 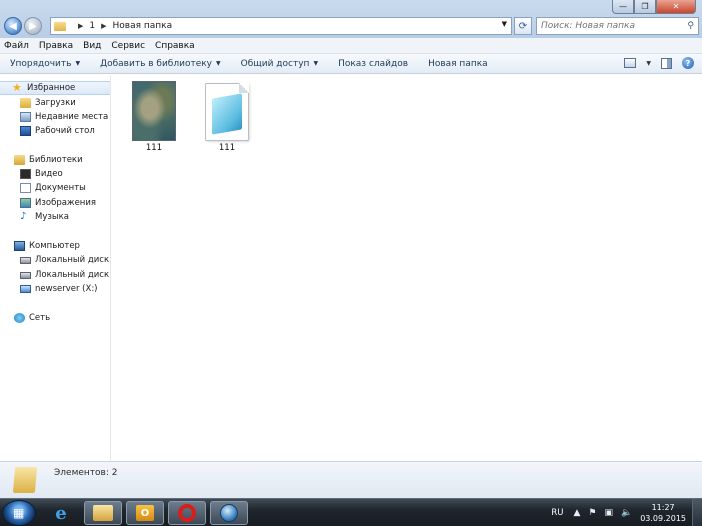 I want to click on sidebar-item-label: Музыка, so click(x=52, y=217).